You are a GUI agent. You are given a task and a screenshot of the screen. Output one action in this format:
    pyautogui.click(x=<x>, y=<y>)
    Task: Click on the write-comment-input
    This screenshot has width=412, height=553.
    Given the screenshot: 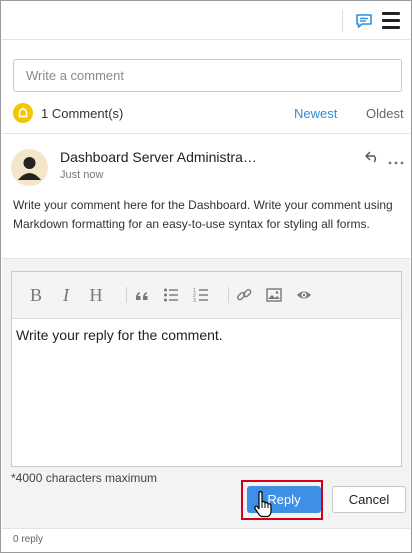 What is the action you would take?
    pyautogui.click(x=207, y=75)
    